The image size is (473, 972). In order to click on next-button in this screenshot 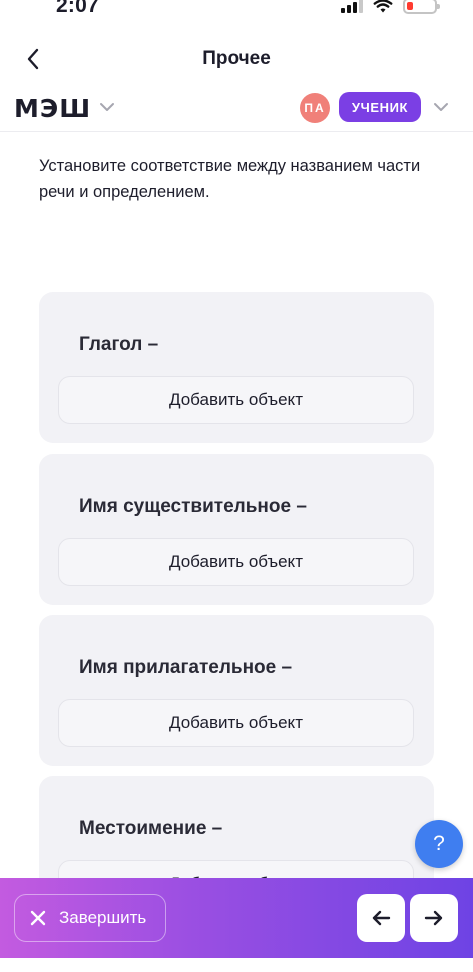, I will do `click(434, 918)`.